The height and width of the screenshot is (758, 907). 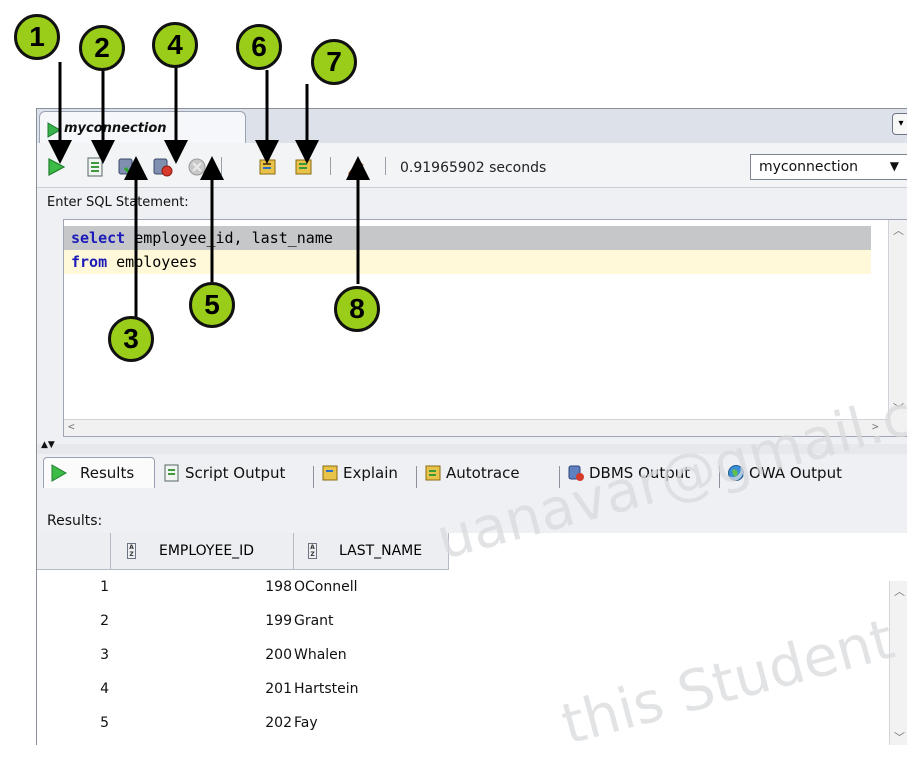 What do you see at coordinates (118, 202) in the screenshot?
I see `sql-editor-label: Enter SQL Statement:` at bounding box center [118, 202].